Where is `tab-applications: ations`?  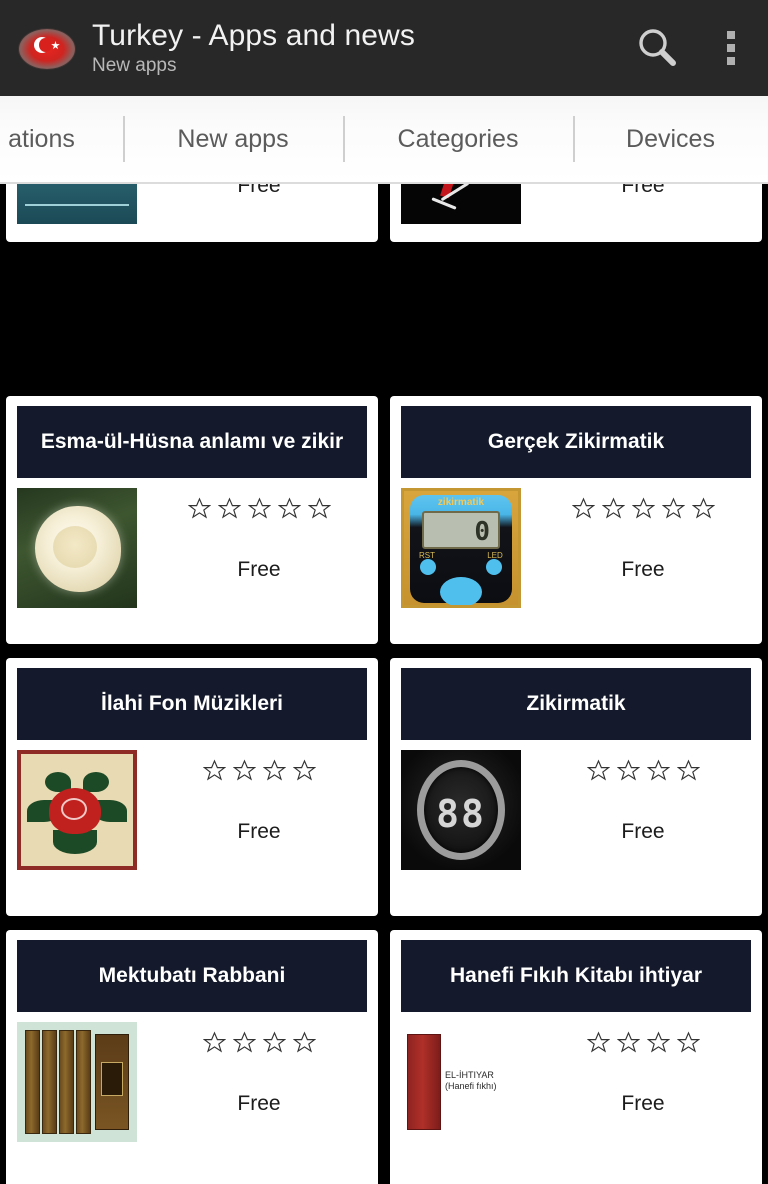 tab-applications: ations is located at coordinates (61, 139).